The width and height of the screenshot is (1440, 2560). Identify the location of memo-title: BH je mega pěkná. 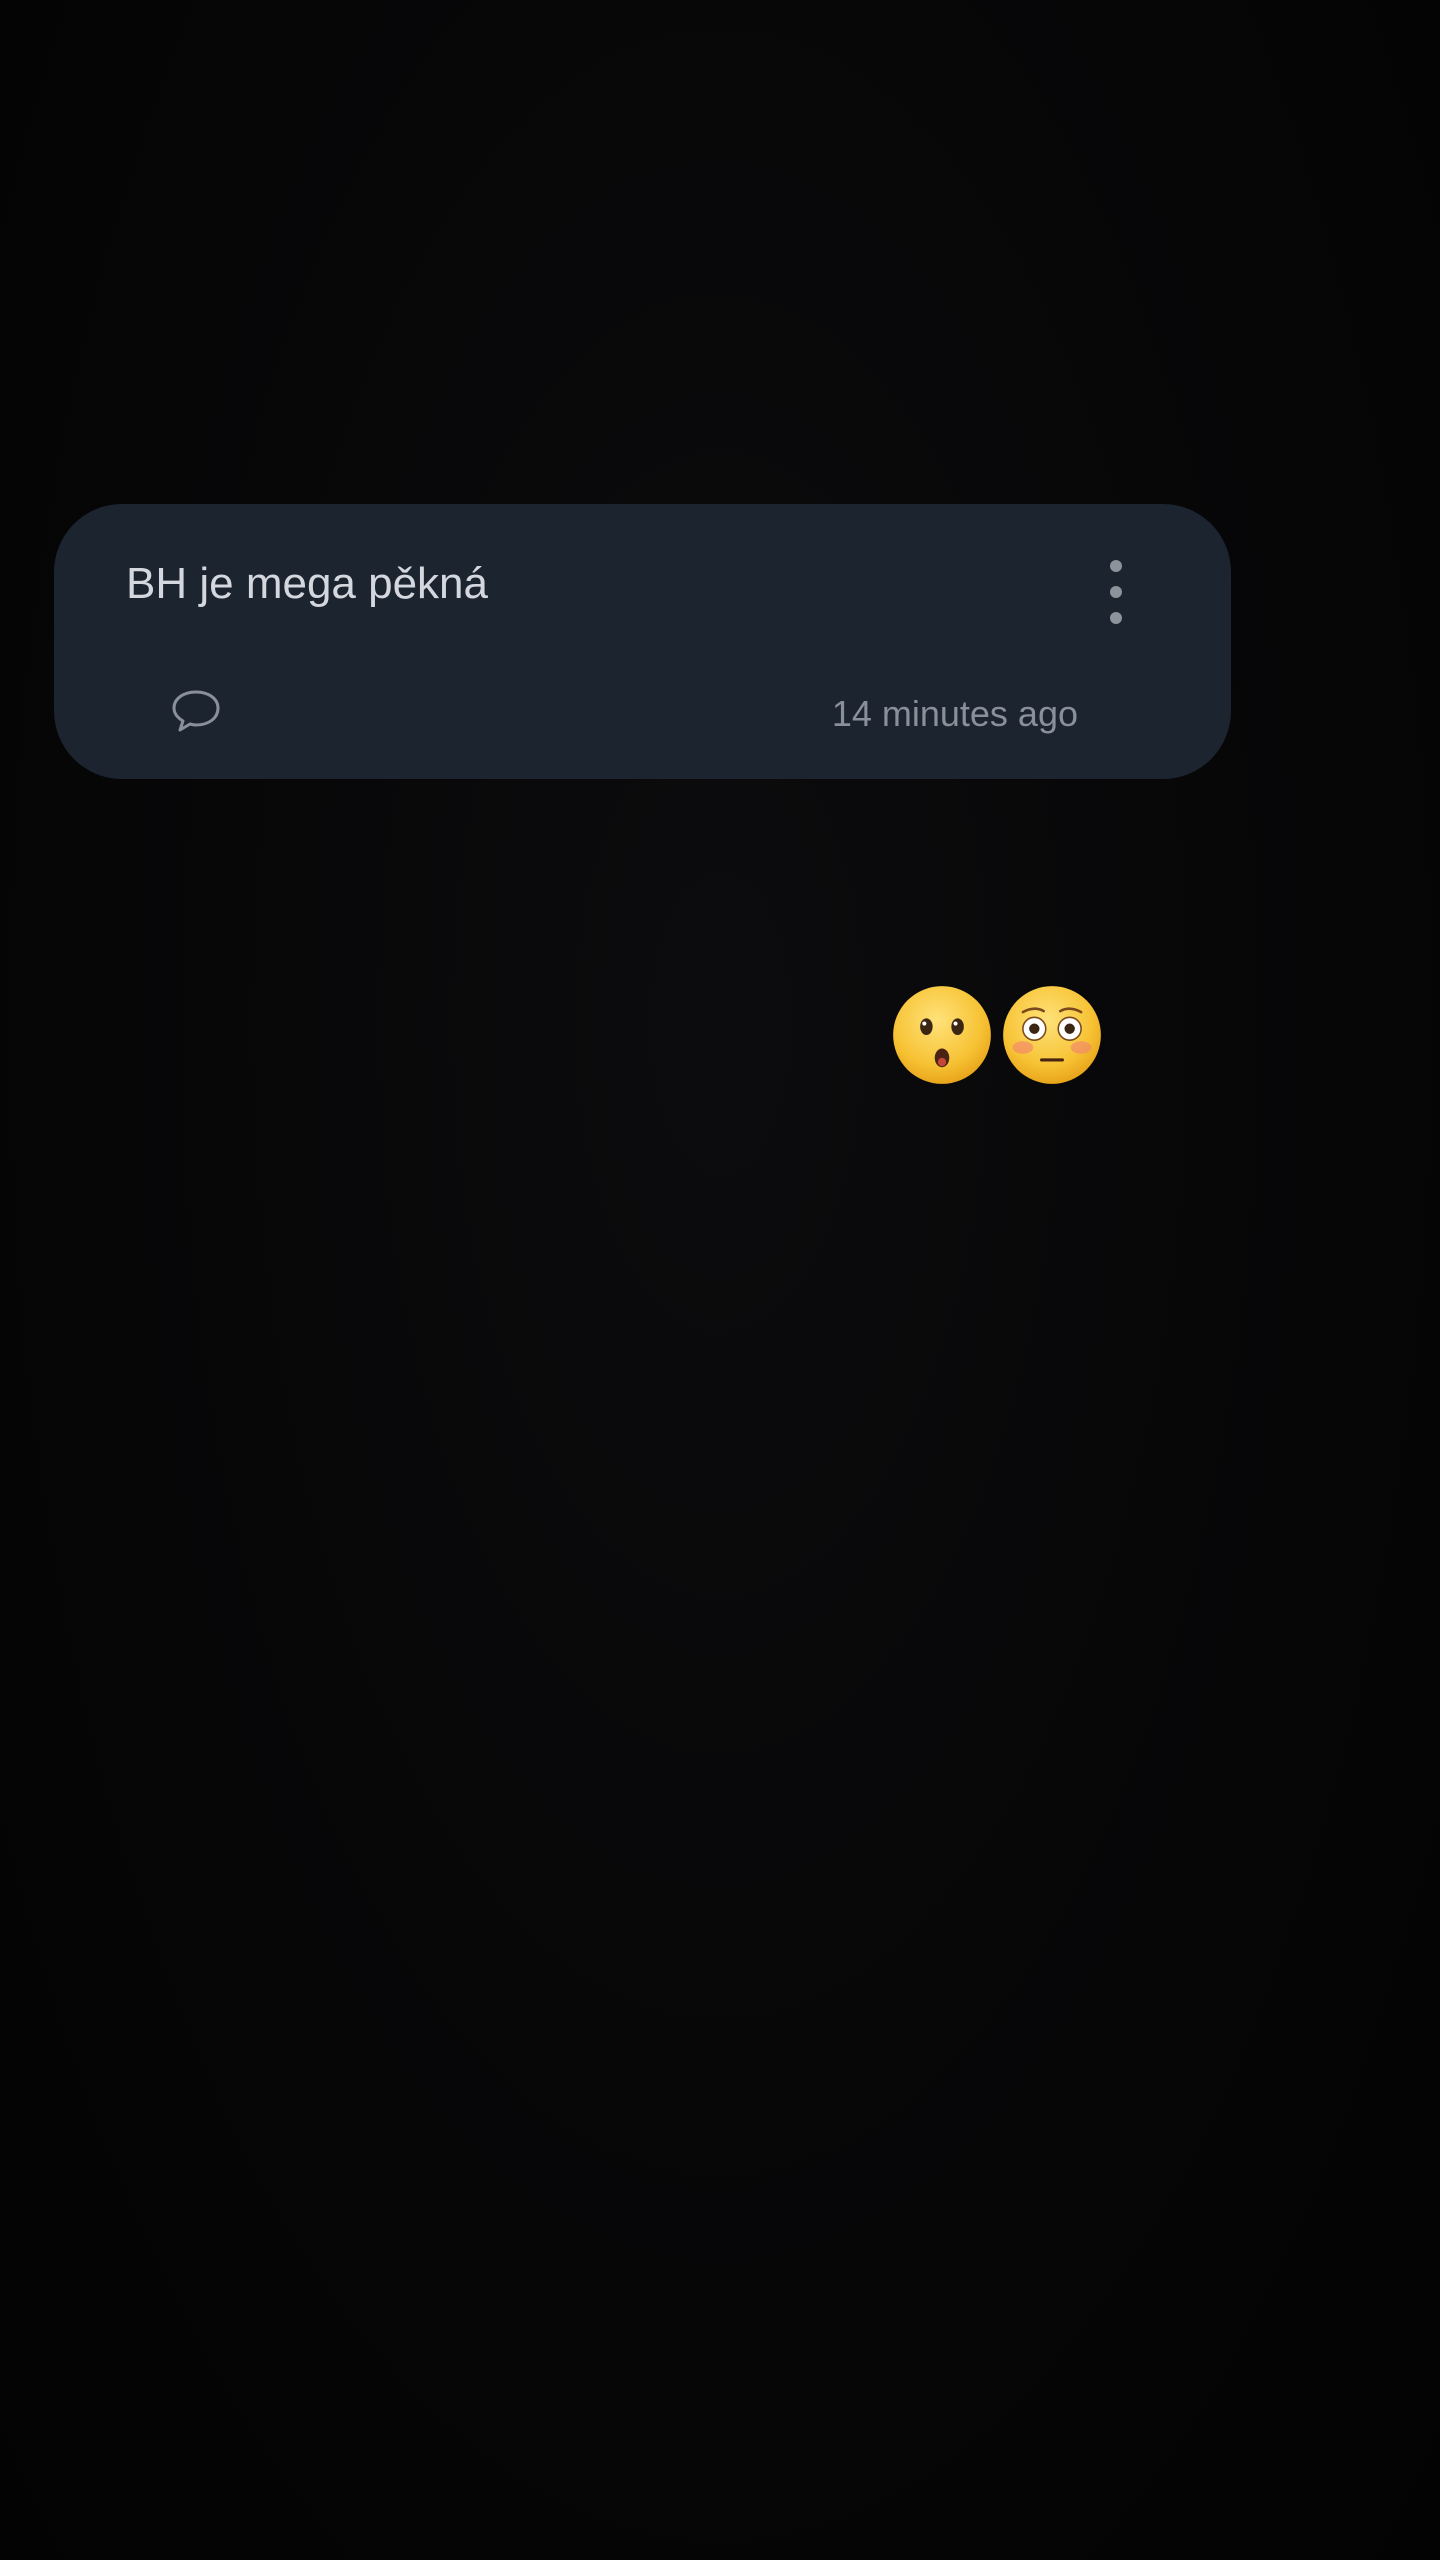
(307, 583).